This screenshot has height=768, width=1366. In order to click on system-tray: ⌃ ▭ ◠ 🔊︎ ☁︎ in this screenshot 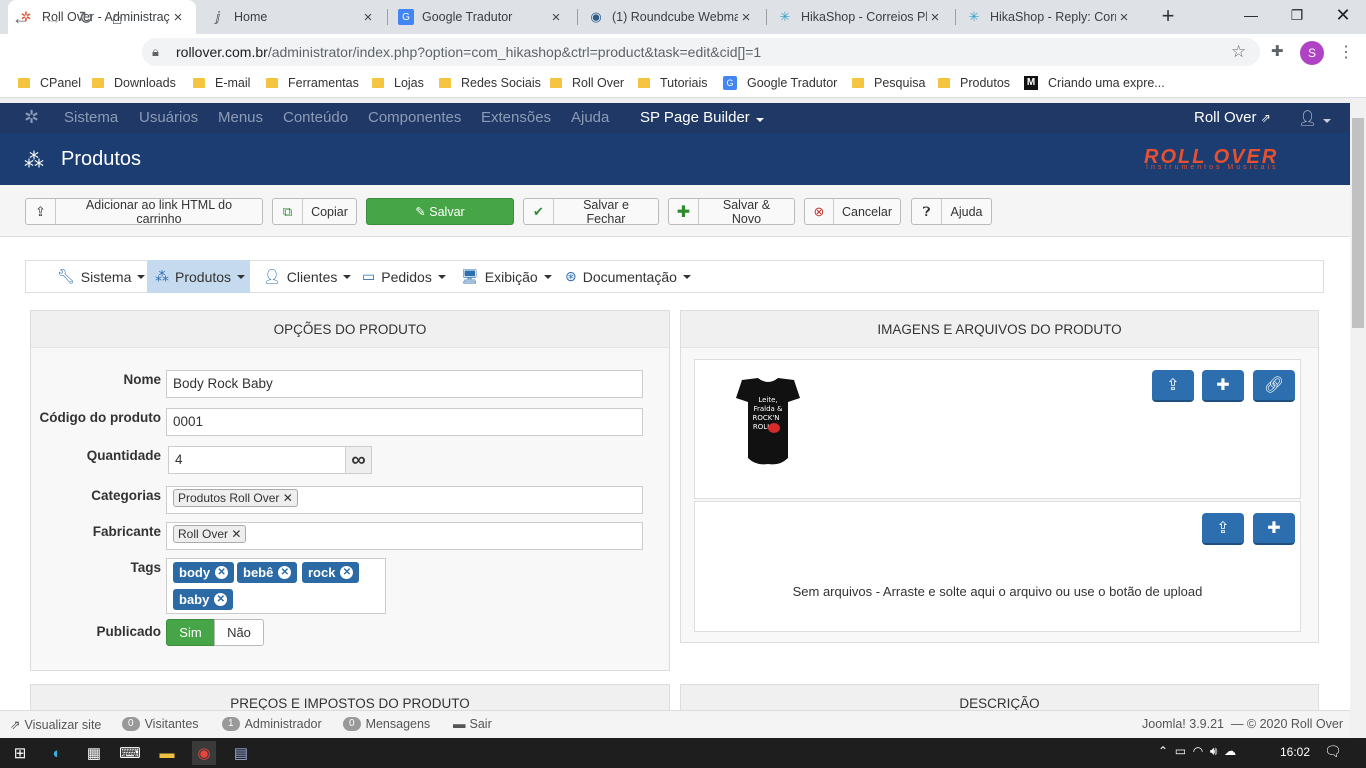, I will do `click(1197, 751)`.